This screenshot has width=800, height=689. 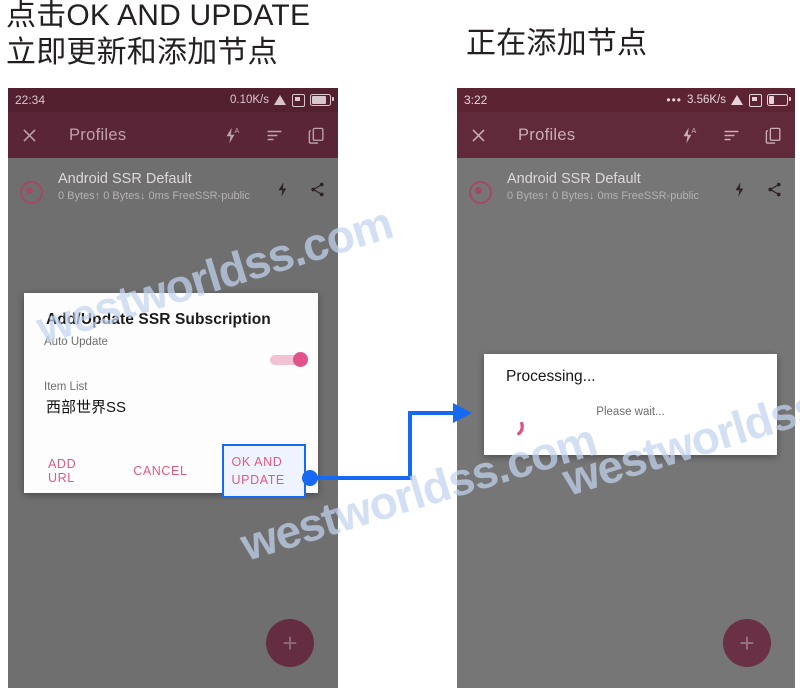 What do you see at coordinates (513, 428) in the screenshot?
I see `loading-spinner-icon` at bounding box center [513, 428].